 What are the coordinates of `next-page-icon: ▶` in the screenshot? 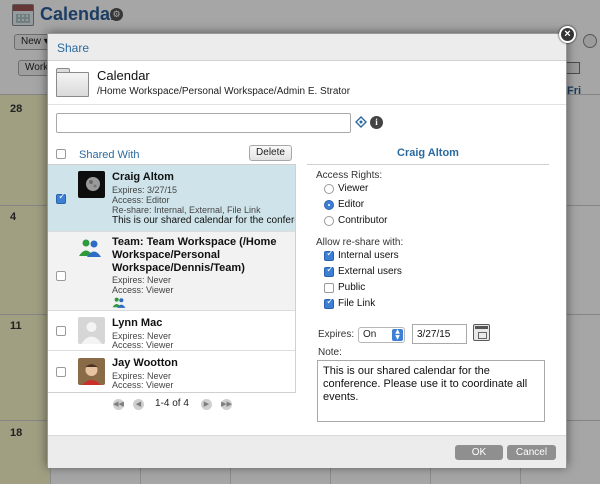 It's located at (206, 404).